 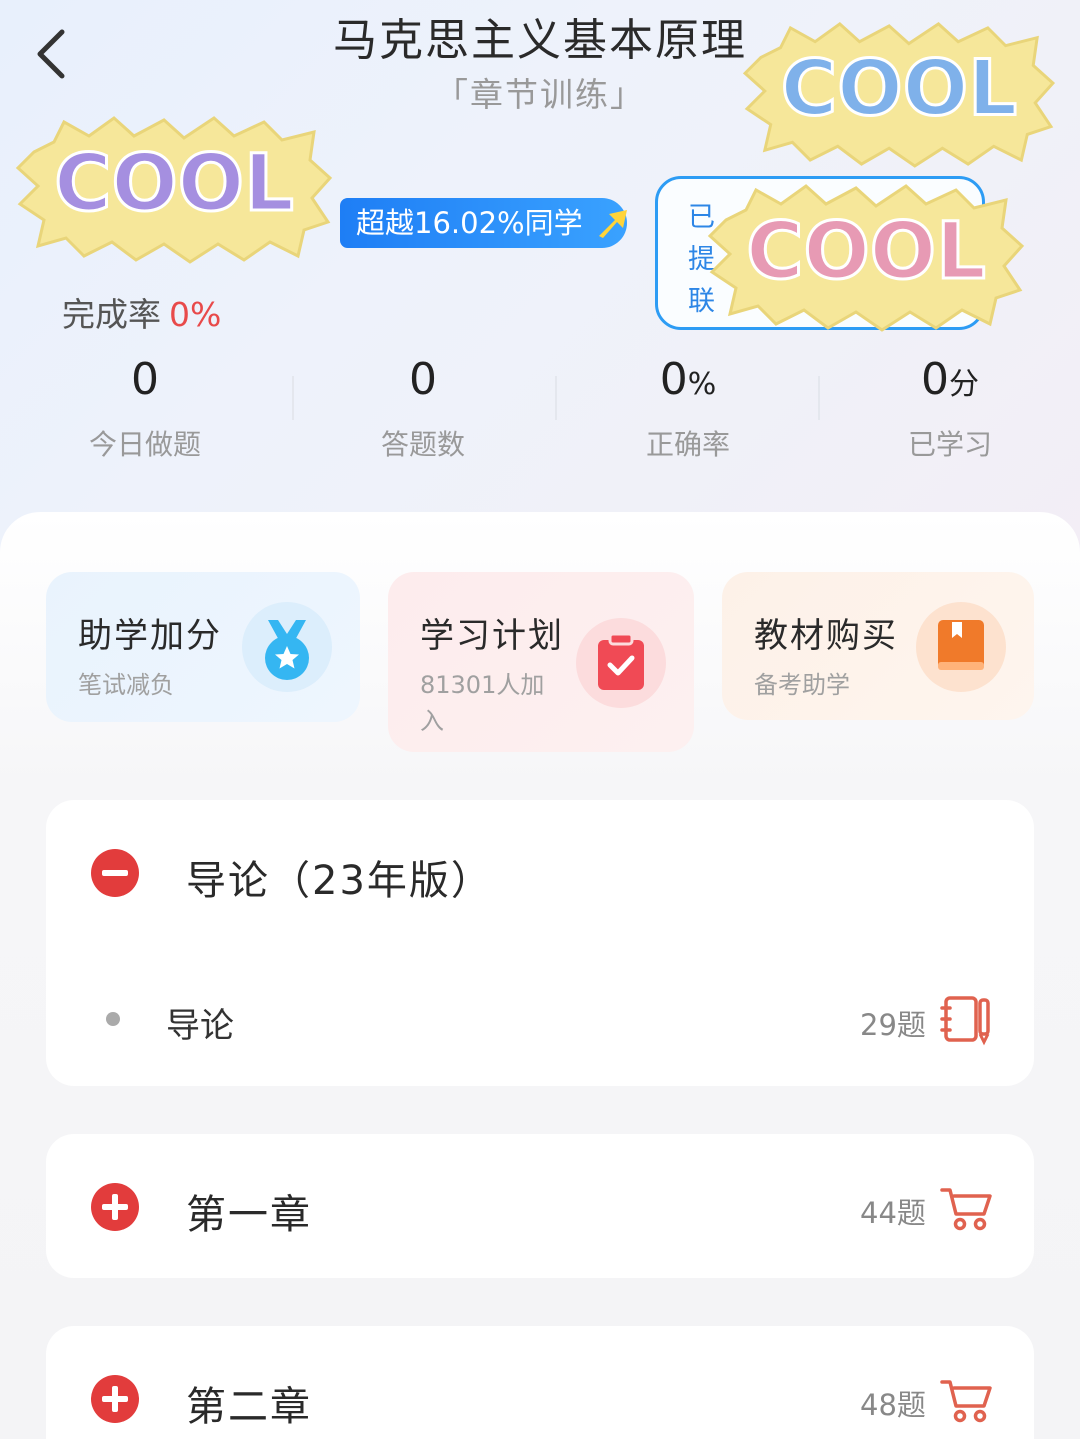 What do you see at coordinates (249, 1407) in the screenshot?
I see `chapter-title: 第二章` at bounding box center [249, 1407].